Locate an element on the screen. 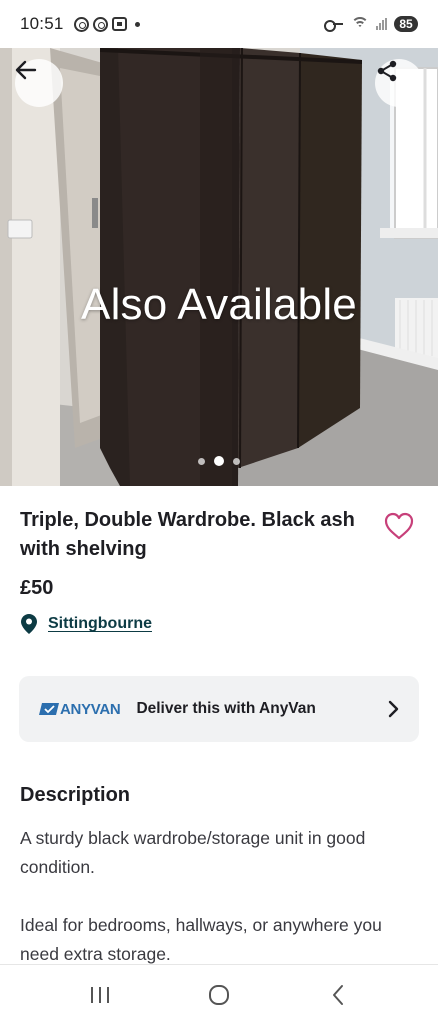 Image resolution: width=438 pixels, height=1024 pixels. screenshot-icon is located at coordinates (119, 24).